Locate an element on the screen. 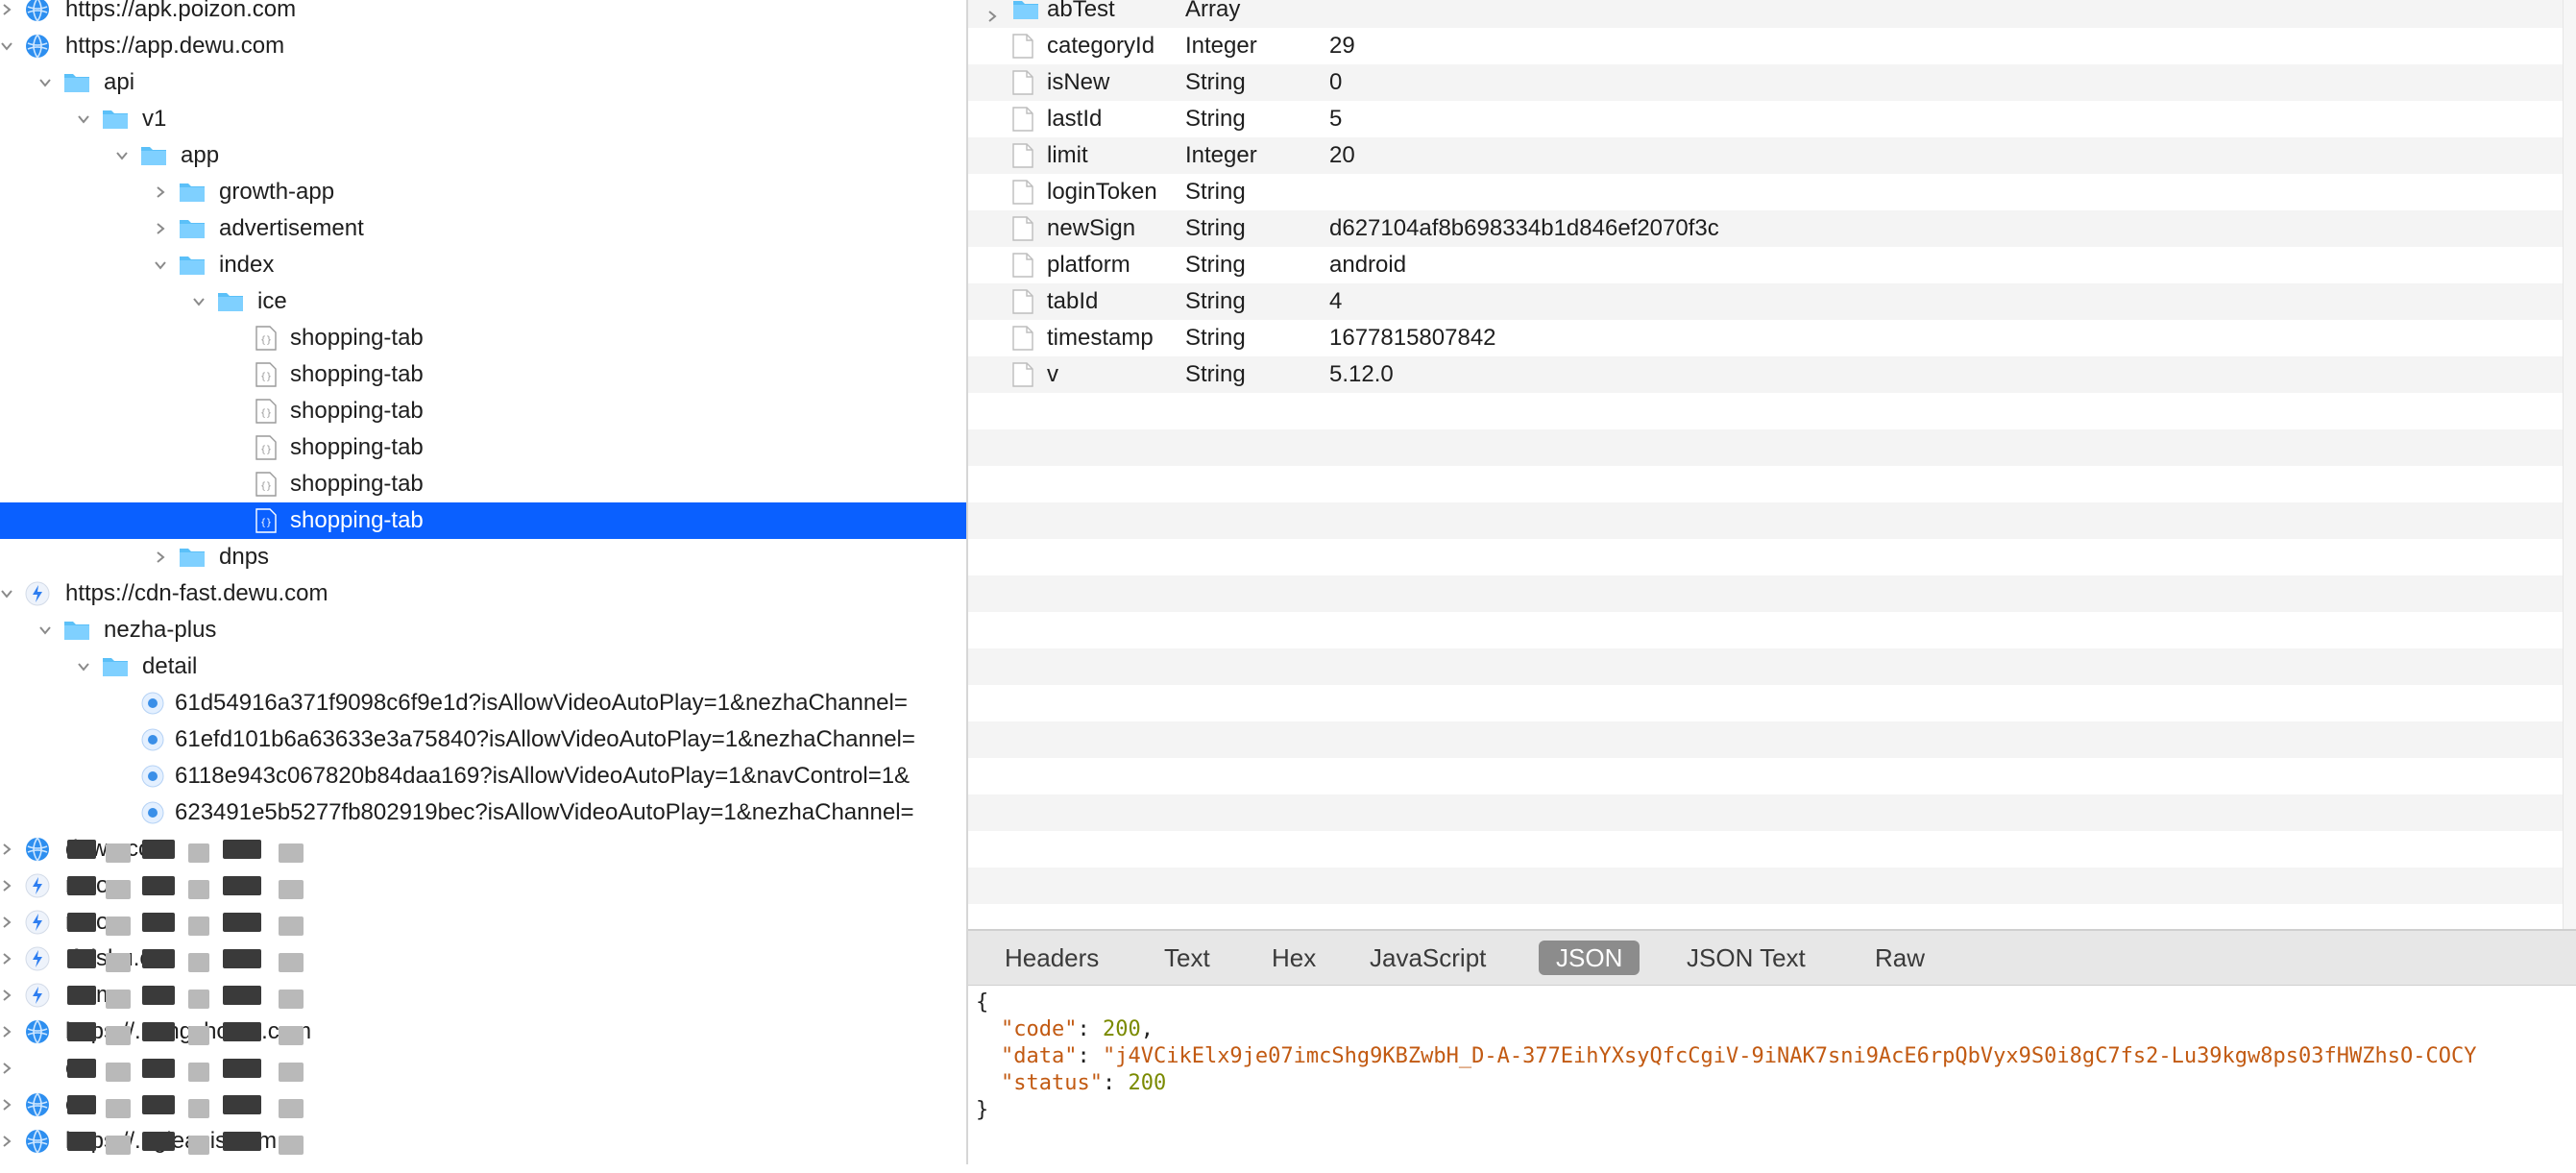 This screenshot has height=1173, width=2576. tree-row: advertisement is located at coordinates (483, 228).